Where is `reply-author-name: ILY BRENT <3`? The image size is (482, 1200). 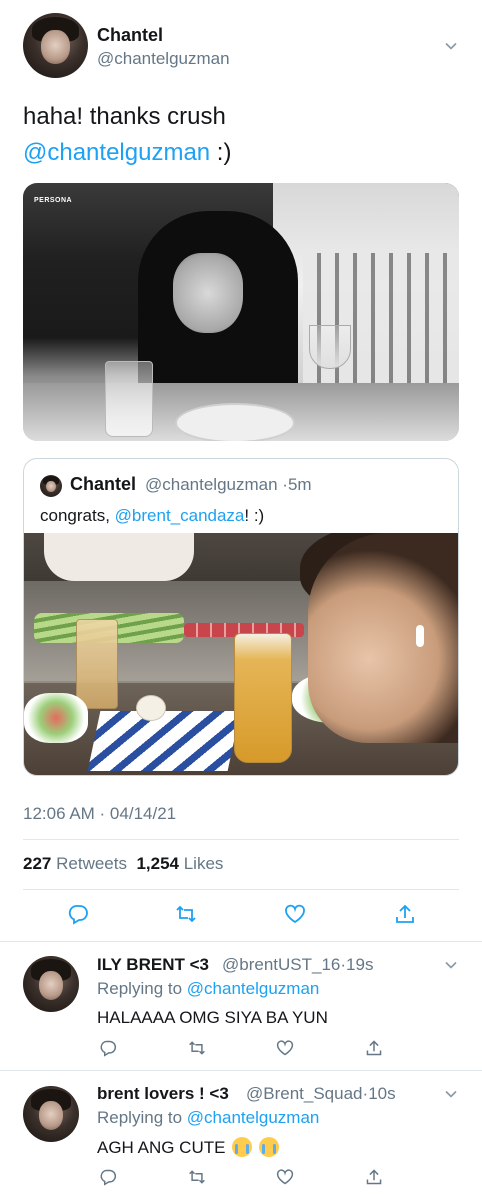
reply-author-name: ILY BRENT <3 is located at coordinates (153, 965).